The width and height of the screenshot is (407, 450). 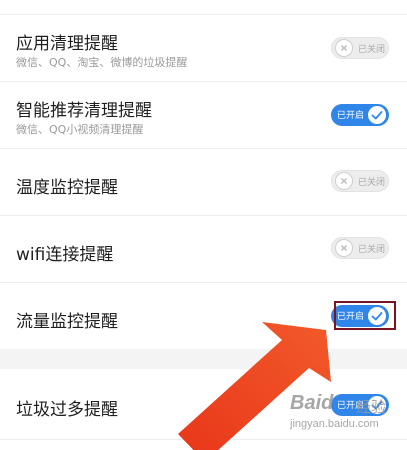 I want to click on setting-row-app-cleanup: 应用清理提醒 微信、QQ、淘宝、微博的垃圾提醒 已关闭, so click(x=203, y=48).